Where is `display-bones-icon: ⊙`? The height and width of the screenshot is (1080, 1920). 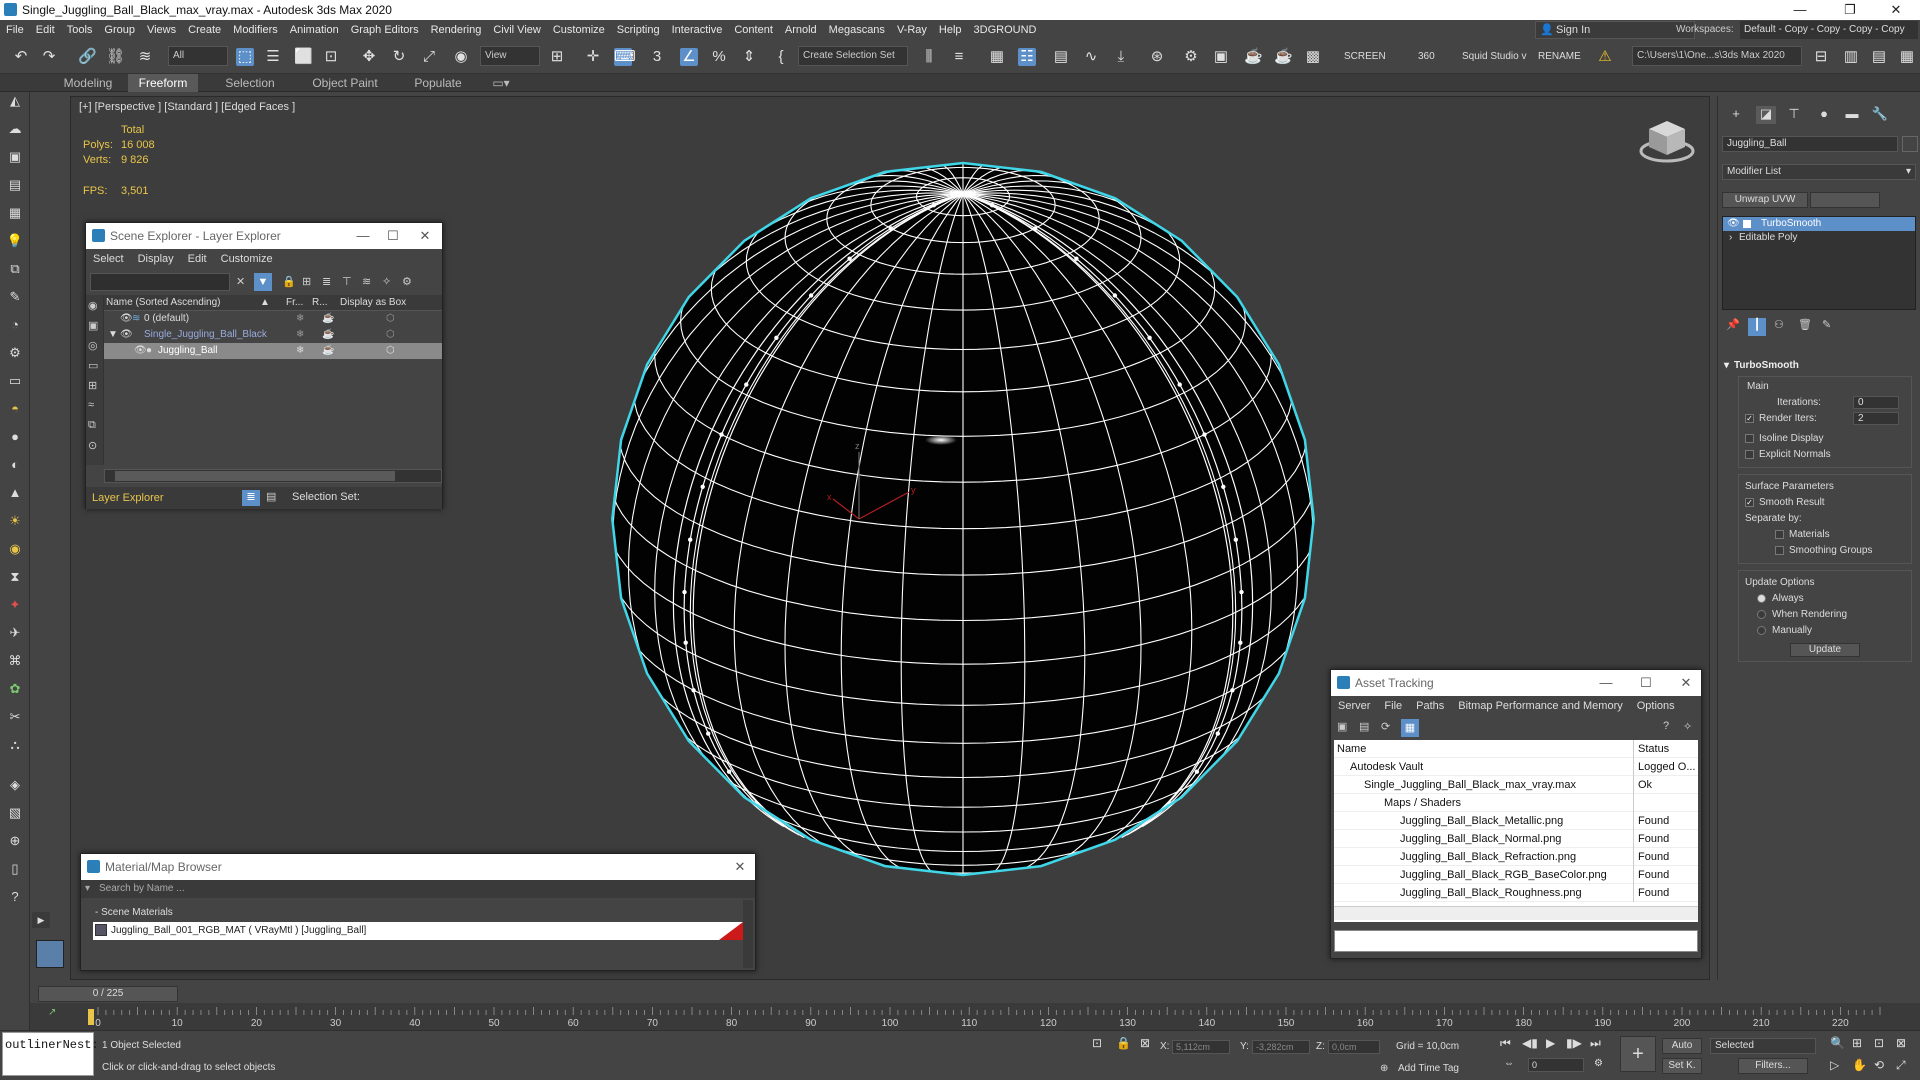
display-bones-icon: ⊙ is located at coordinates (92, 445).